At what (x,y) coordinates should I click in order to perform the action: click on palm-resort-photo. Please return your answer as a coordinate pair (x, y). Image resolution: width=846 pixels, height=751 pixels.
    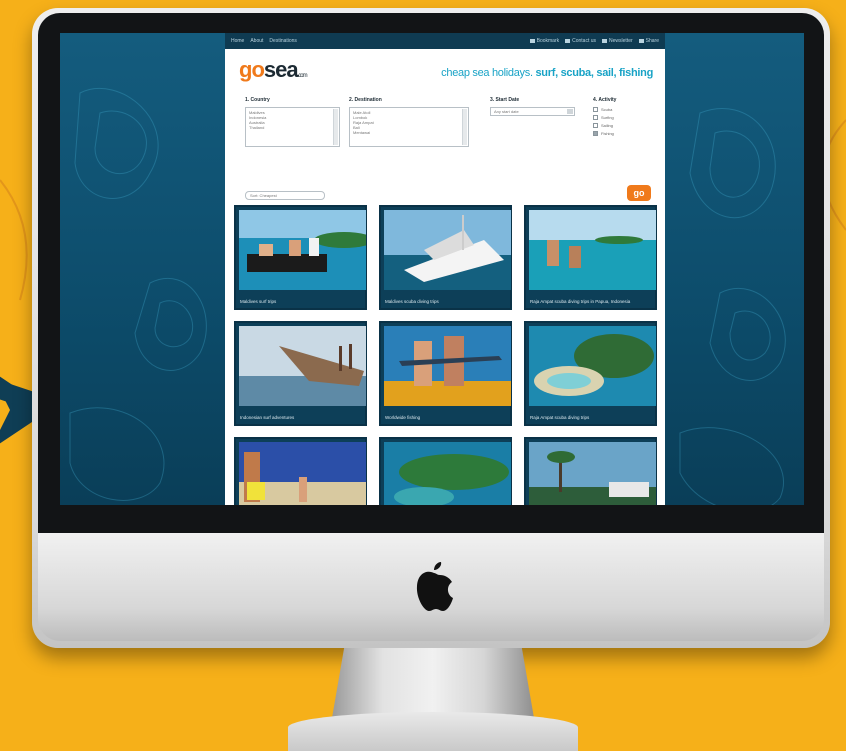
    Looking at the image, I should click on (592, 473).